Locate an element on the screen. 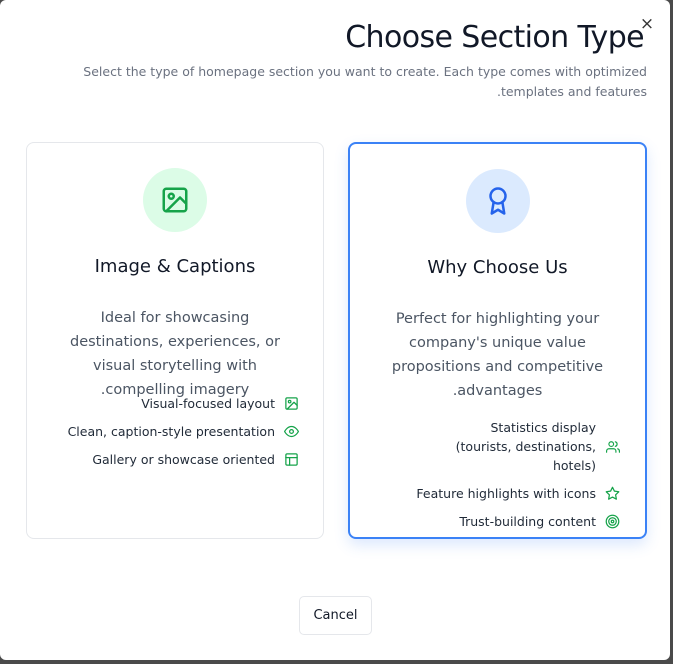  layout-icon is located at coordinates (291, 459).